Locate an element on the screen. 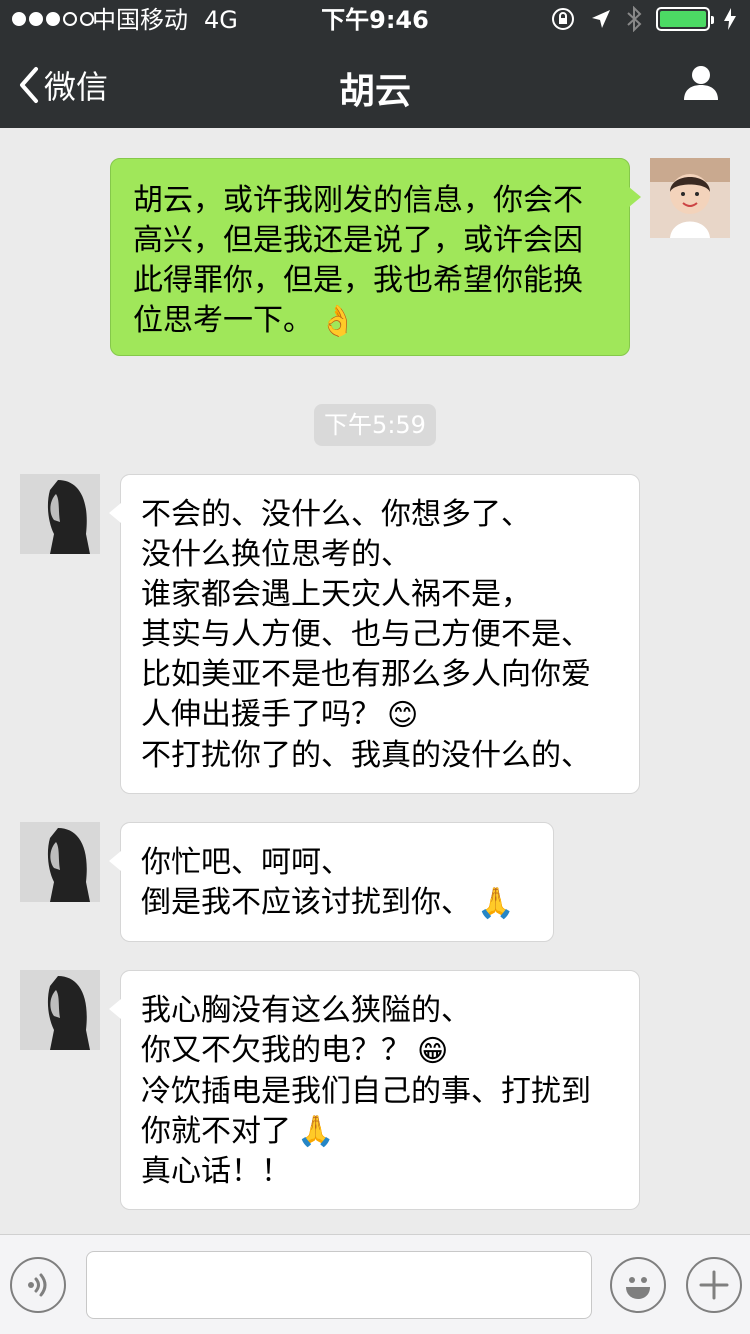 This screenshot has width=750, height=1334. message-line: 冷饮插电是我们自己的事、打扰到 is located at coordinates (366, 1091).